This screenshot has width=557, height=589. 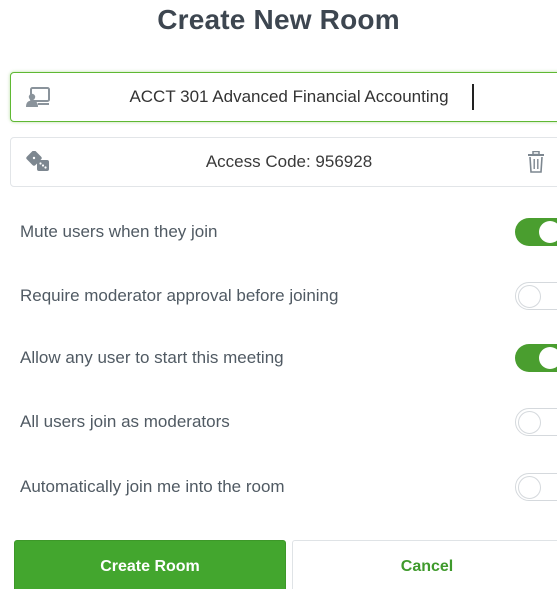 What do you see at coordinates (150, 564) in the screenshot?
I see `create-room-button: Create Room` at bounding box center [150, 564].